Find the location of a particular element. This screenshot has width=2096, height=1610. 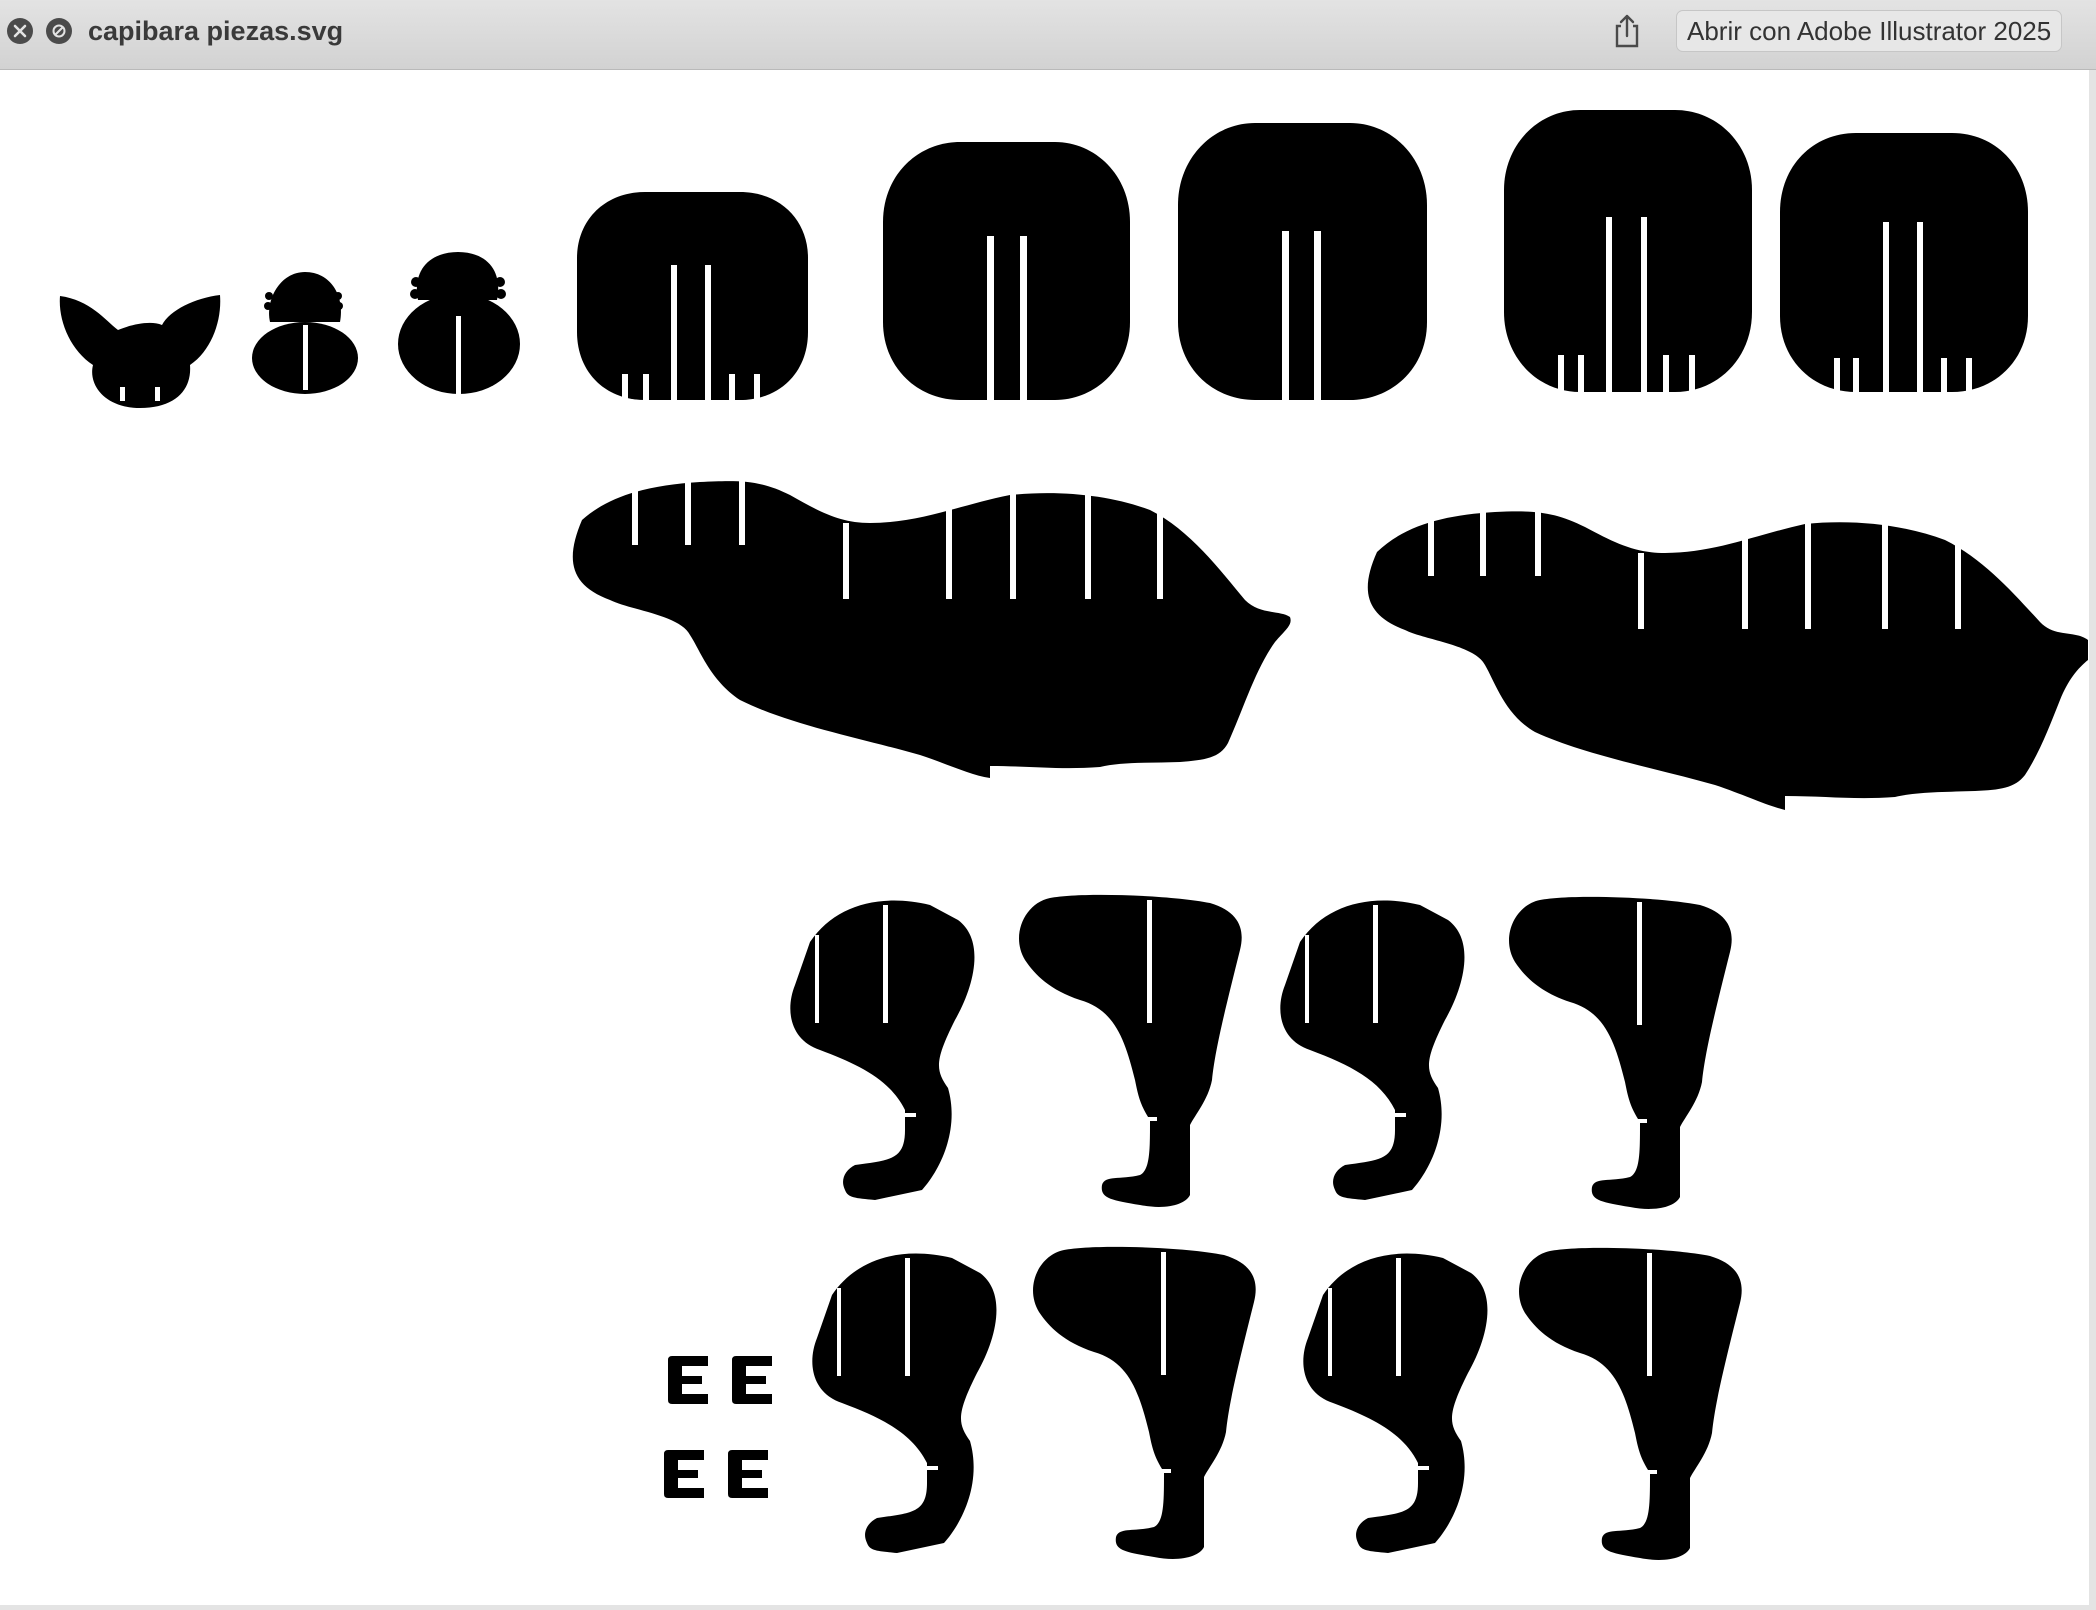

window-title: capibara piezas.svg is located at coordinates (216, 31).